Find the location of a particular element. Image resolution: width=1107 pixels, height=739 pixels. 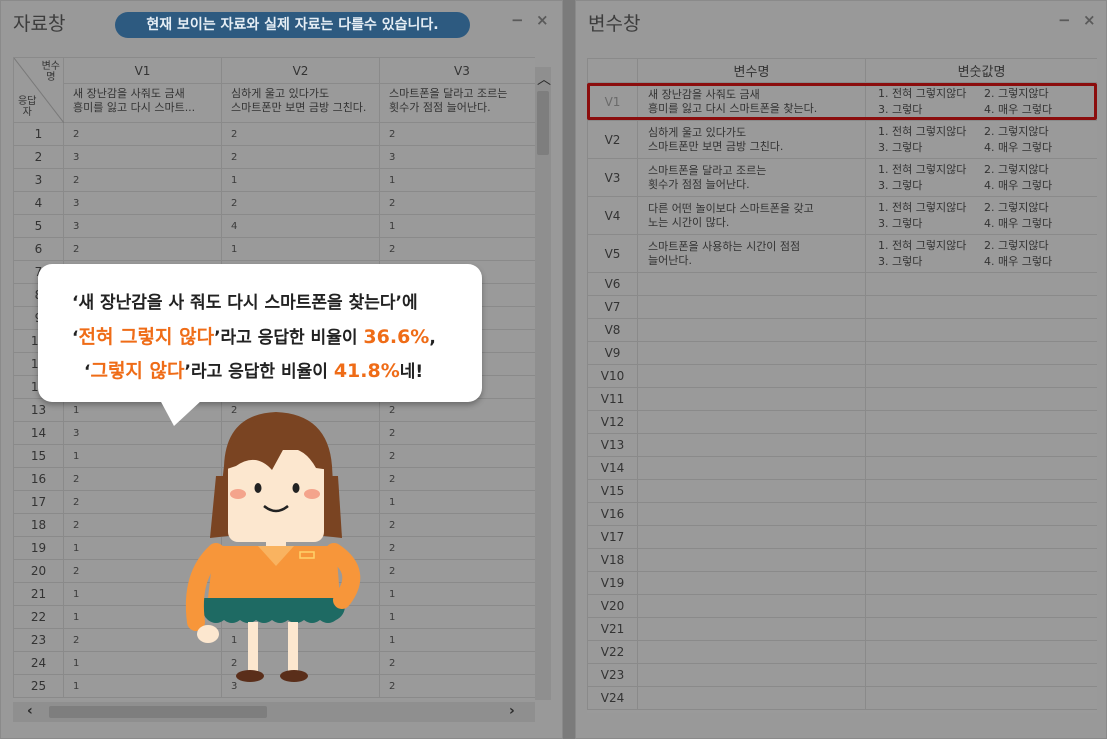

table-row: 1222 is located at coordinates (274, 134).